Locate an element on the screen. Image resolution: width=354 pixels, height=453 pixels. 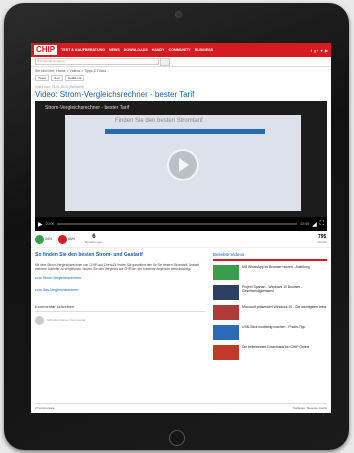
site-logo: CHIP is located at coordinates (46, 50).